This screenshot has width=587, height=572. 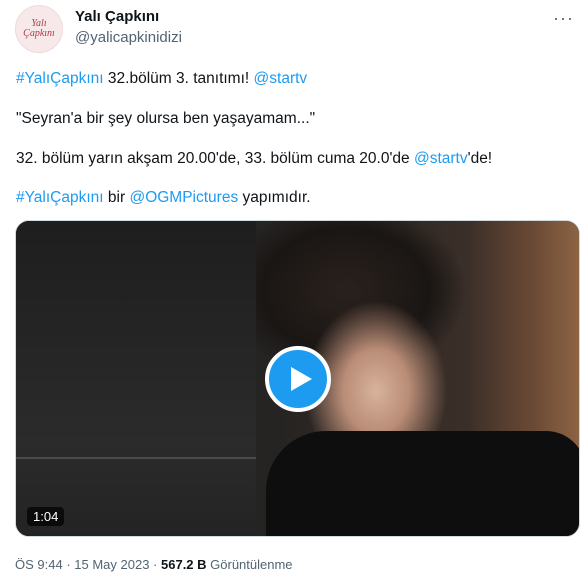 I want to click on avatar-logo-line2: Çapkını, so click(x=39, y=33).